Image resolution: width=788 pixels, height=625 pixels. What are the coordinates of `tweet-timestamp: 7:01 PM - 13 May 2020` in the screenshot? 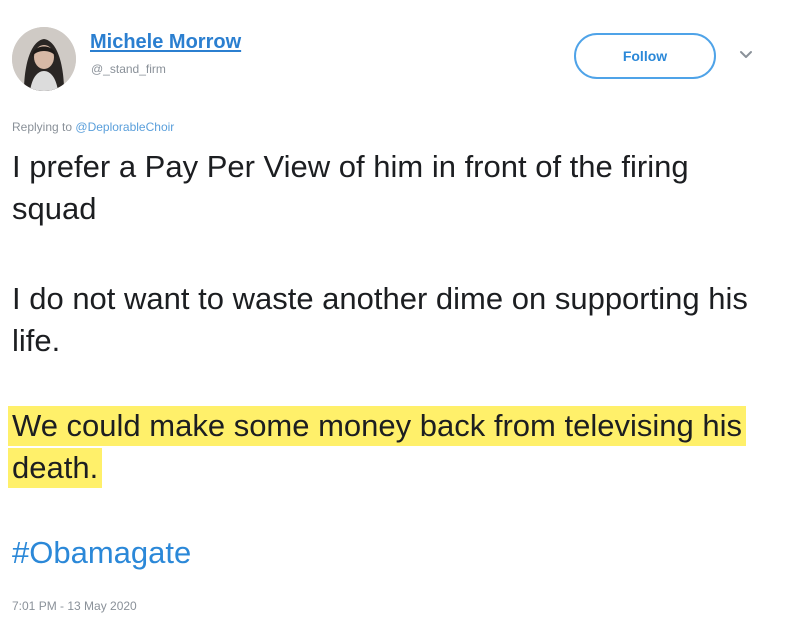 It's located at (74, 606).